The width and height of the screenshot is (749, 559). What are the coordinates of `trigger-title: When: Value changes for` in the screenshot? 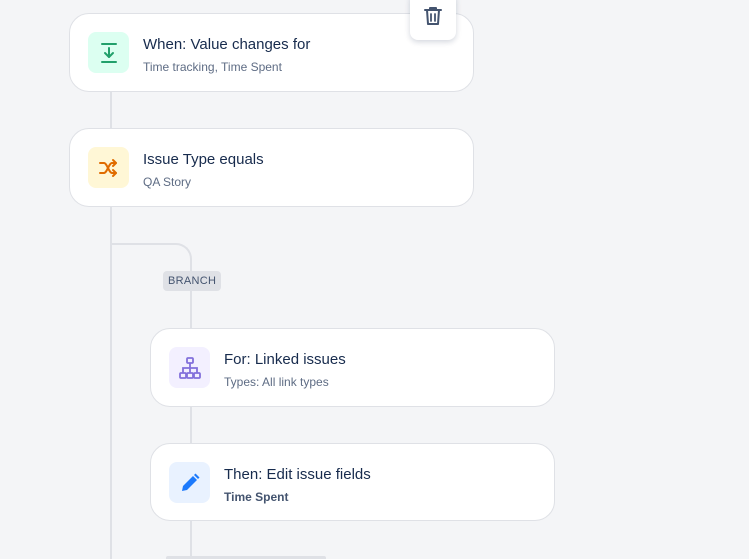 It's located at (227, 44).